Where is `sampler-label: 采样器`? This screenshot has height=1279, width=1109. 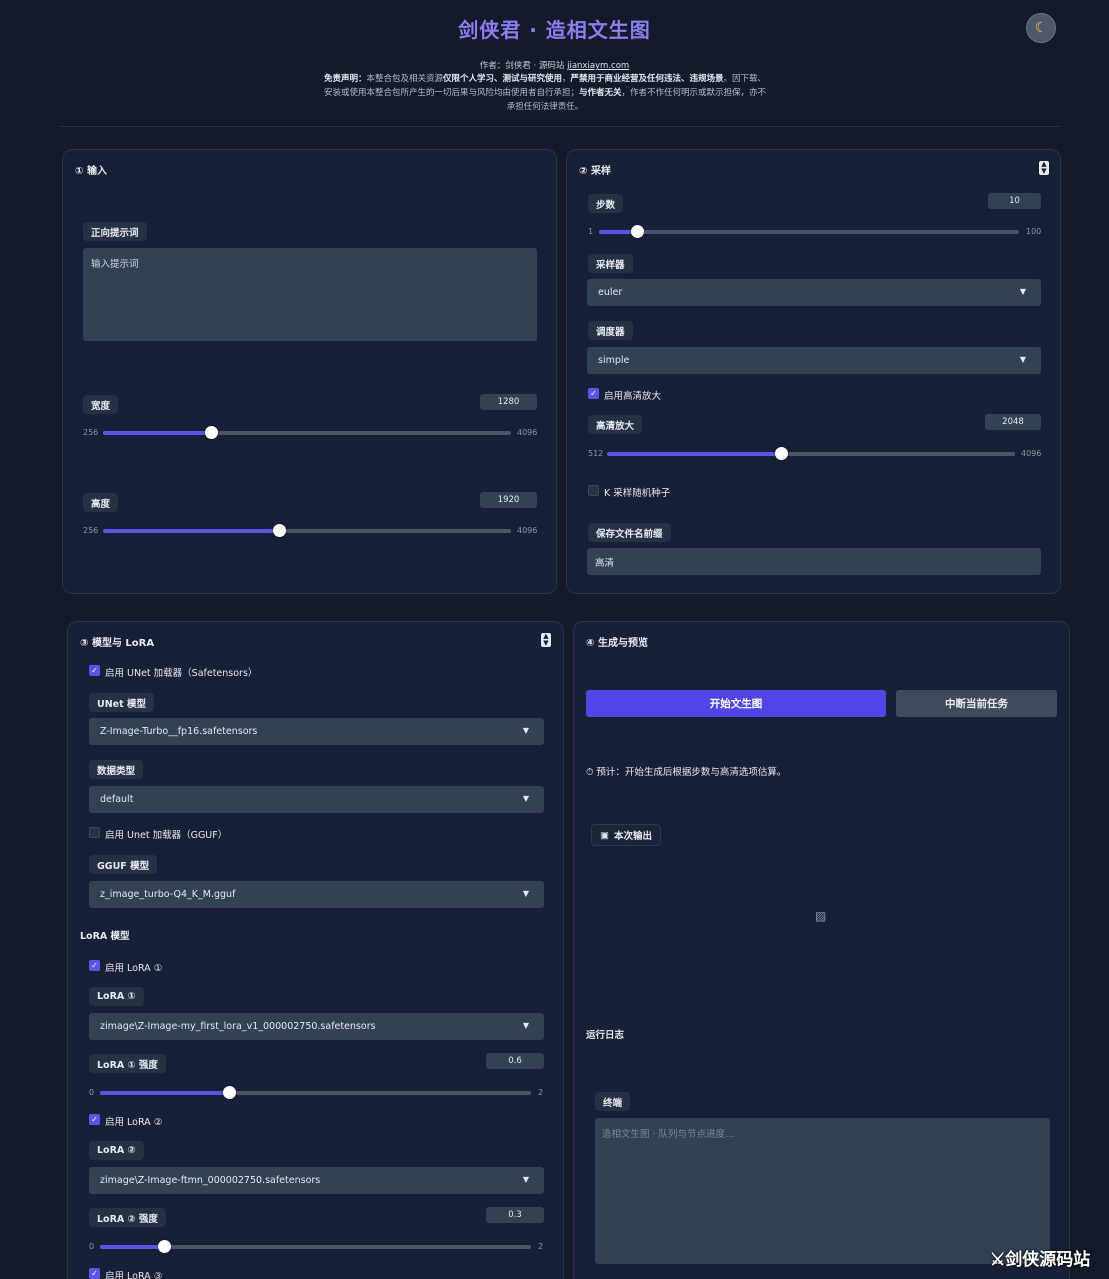 sampler-label: 采样器 is located at coordinates (610, 263).